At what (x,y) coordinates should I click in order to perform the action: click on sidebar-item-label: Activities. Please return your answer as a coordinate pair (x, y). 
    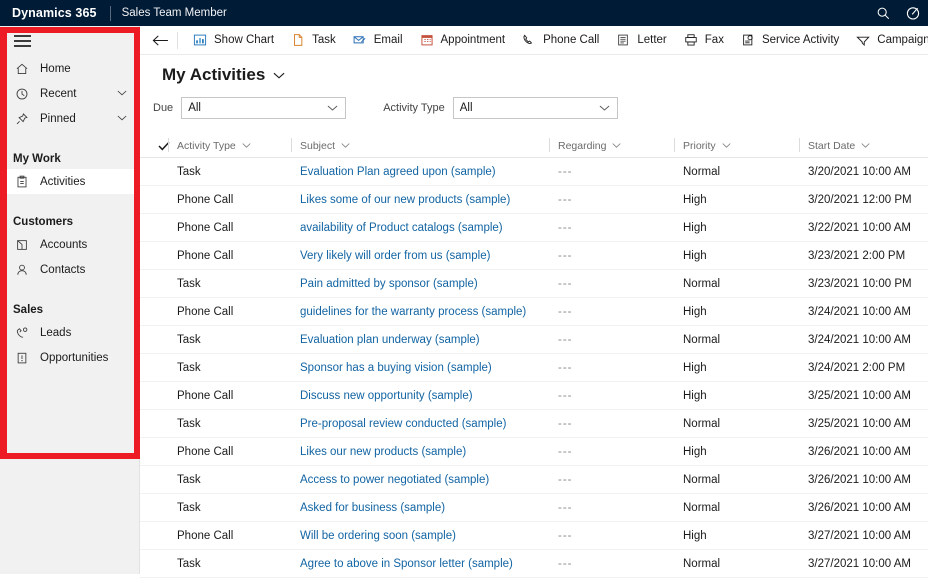
    Looking at the image, I should click on (63, 181).